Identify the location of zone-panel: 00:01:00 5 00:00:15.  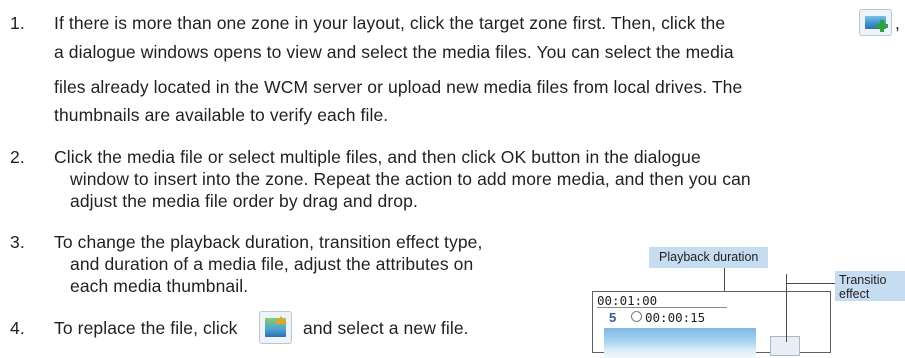
(711, 324).